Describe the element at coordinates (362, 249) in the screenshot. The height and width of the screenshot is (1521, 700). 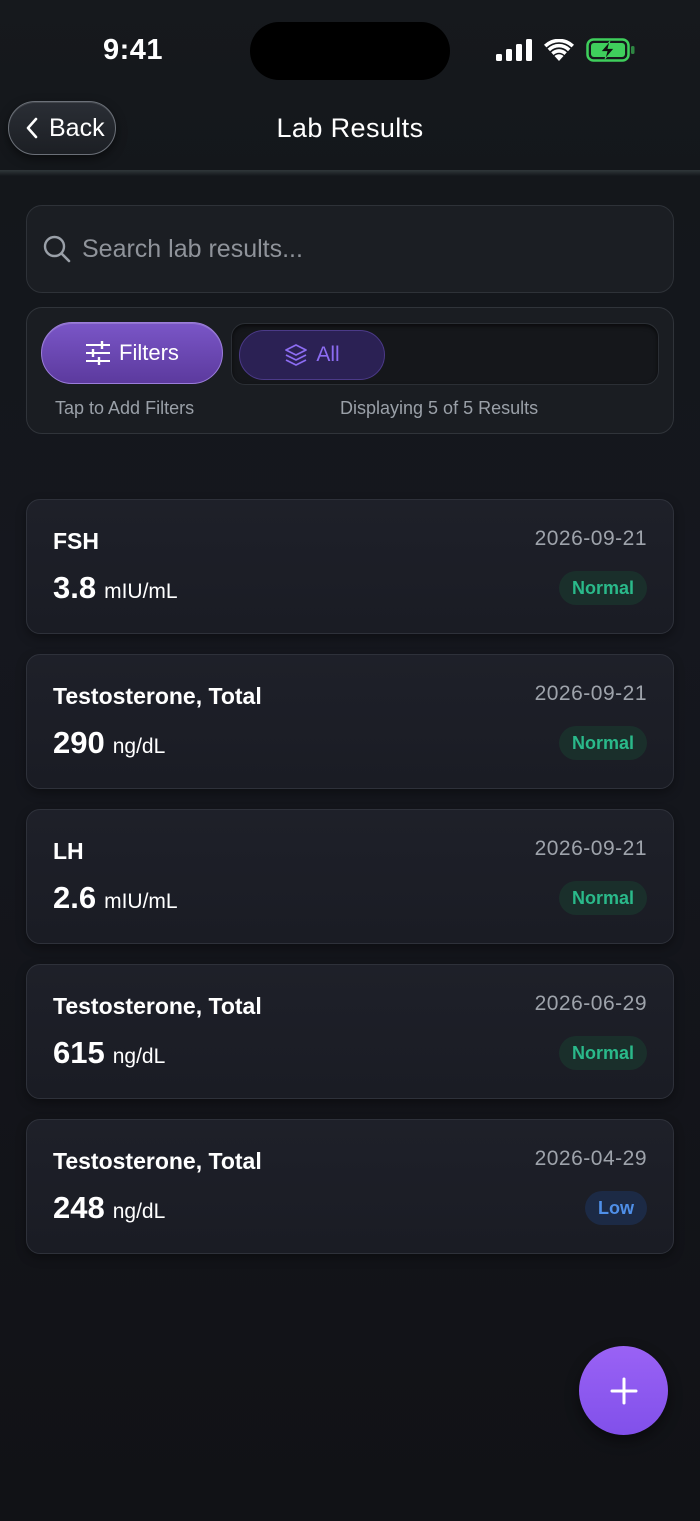
I see `search-input` at that location.